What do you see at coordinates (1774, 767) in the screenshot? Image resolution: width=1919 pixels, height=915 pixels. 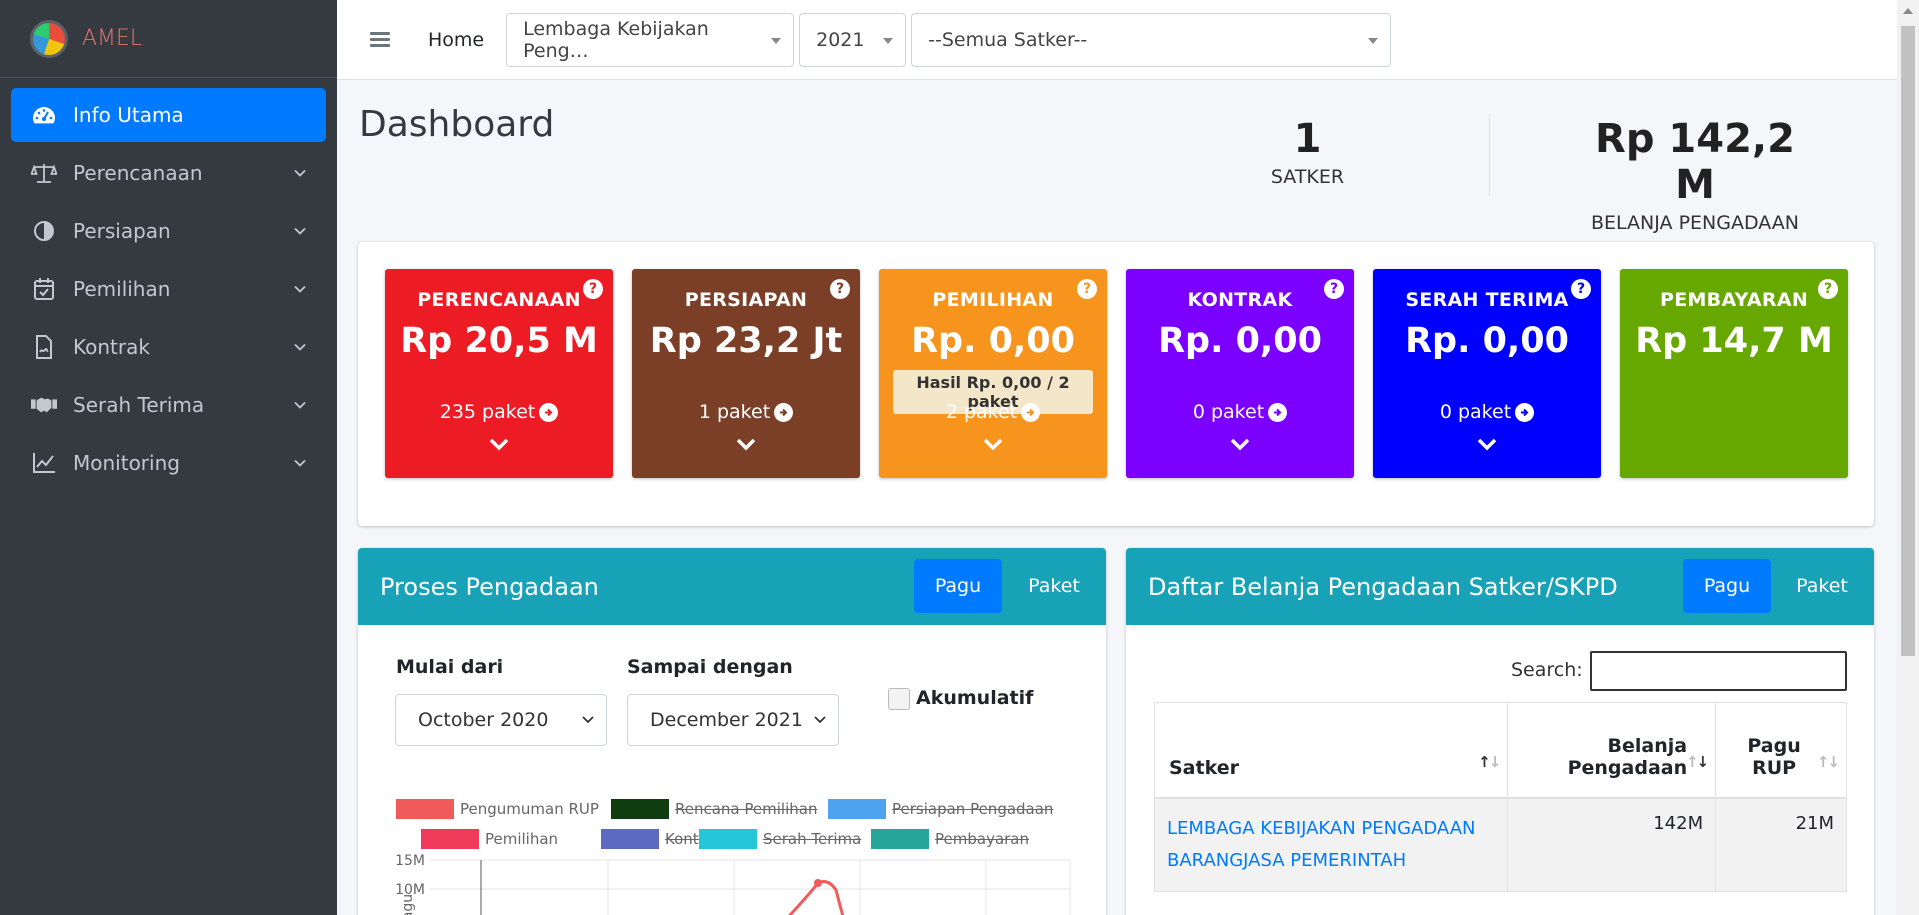 I see `column-label: RUP` at bounding box center [1774, 767].